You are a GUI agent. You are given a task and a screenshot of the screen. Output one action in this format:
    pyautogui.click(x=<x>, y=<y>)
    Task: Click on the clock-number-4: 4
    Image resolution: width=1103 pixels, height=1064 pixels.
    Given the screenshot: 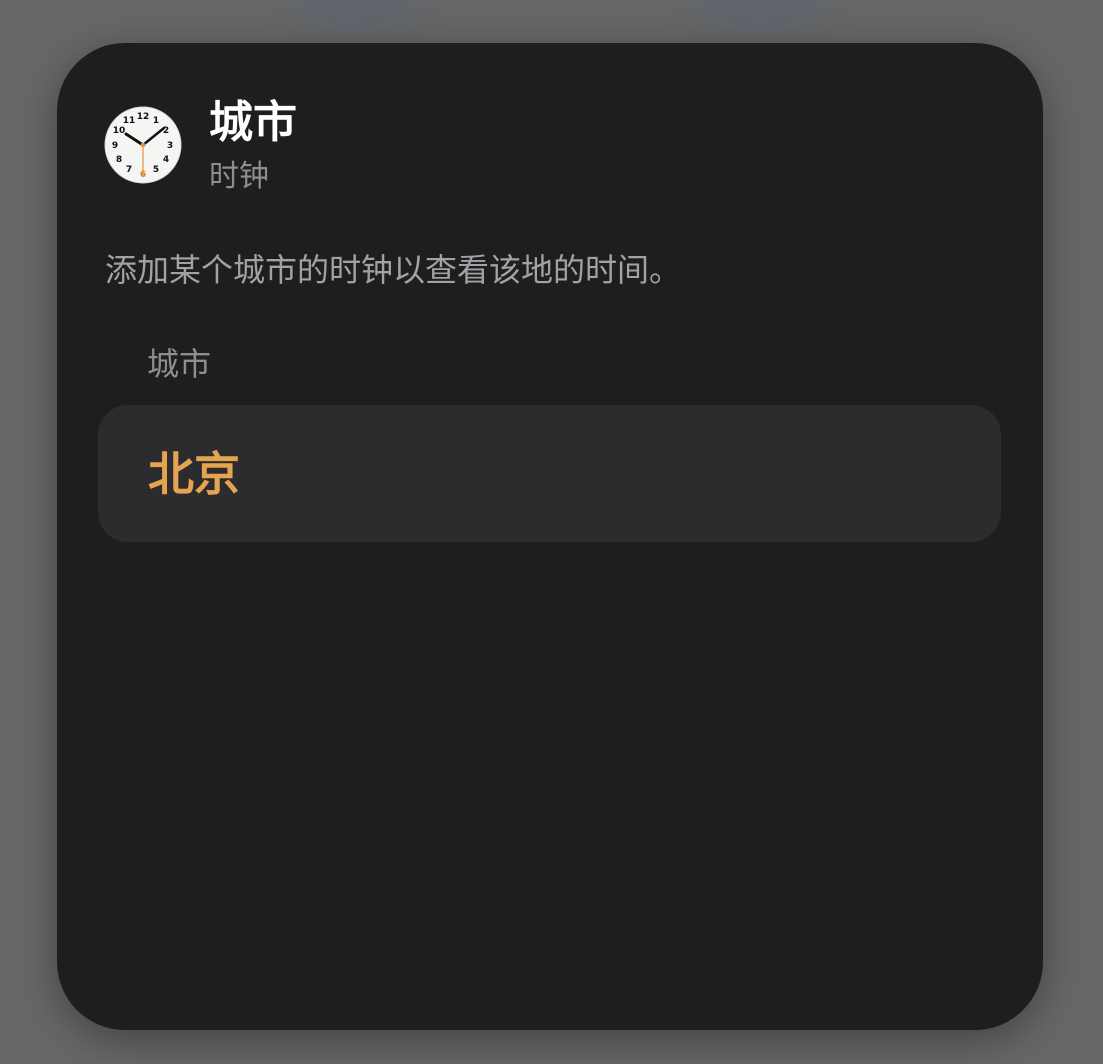 What is the action you would take?
    pyautogui.click(x=166, y=160)
    